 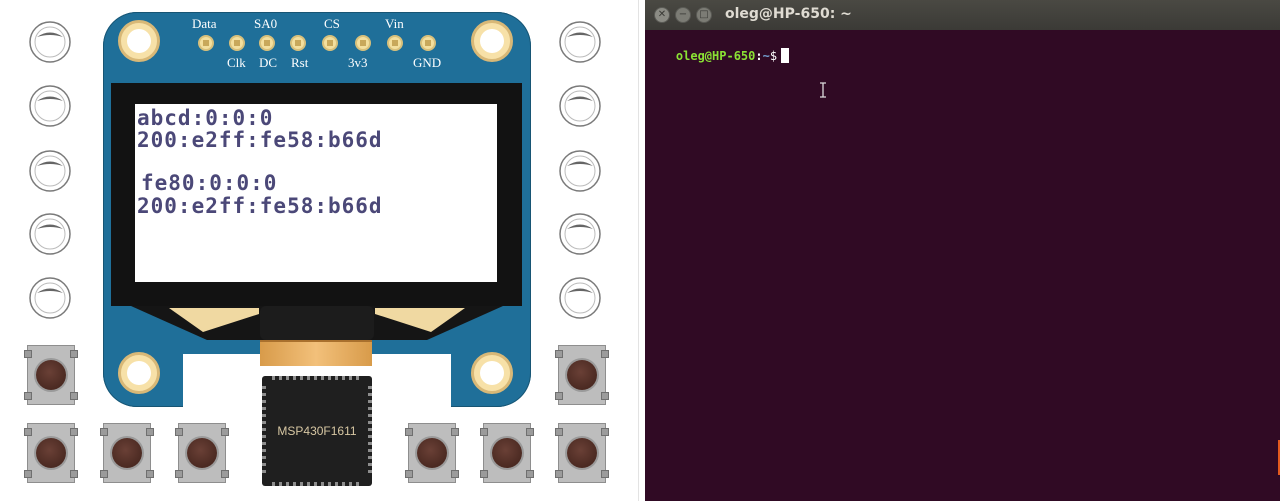 What do you see at coordinates (962, 15) in the screenshot?
I see `terminal-titlebar: ✕ − □ oleg@HP-650: ~` at bounding box center [962, 15].